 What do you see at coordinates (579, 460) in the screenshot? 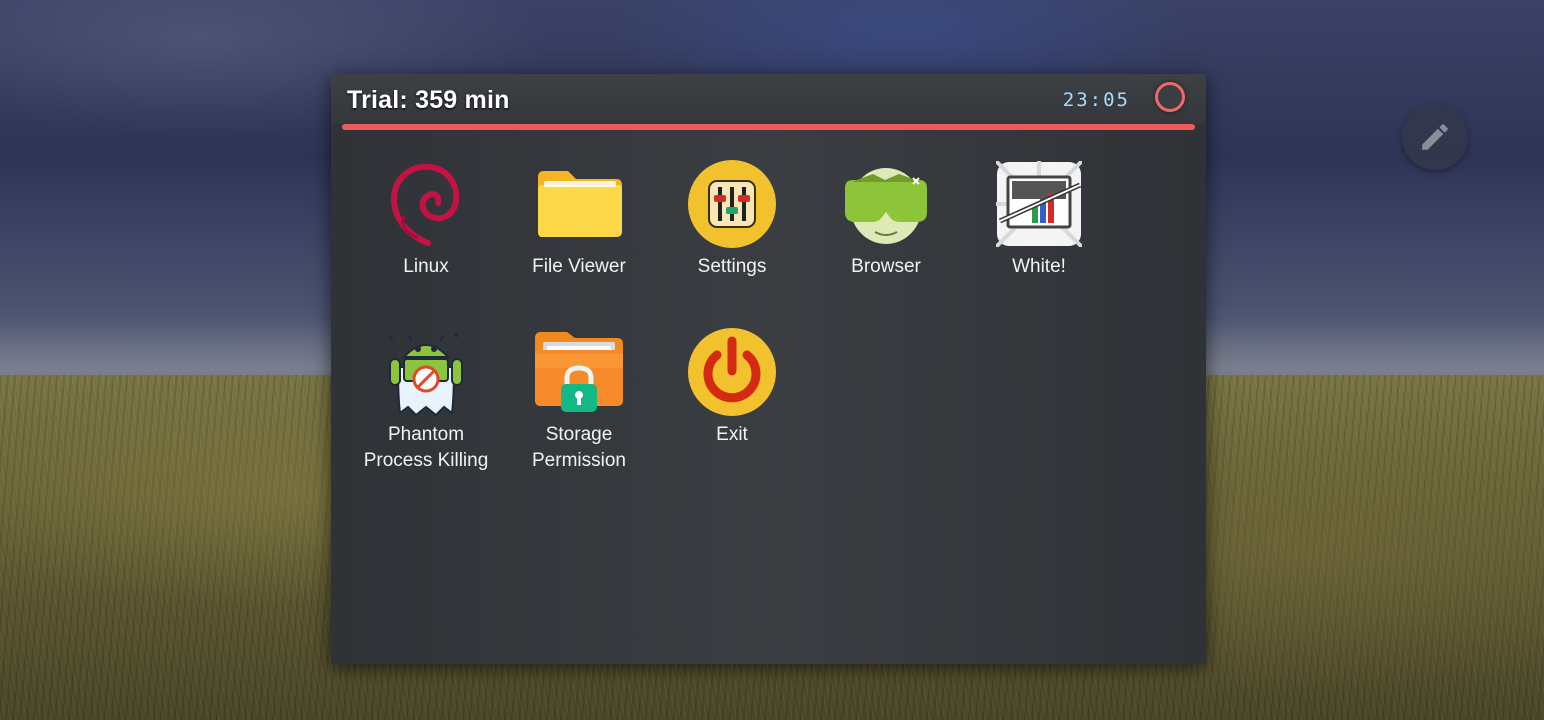
I see `app-label-line: Permission` at bounding box center [579, 460].